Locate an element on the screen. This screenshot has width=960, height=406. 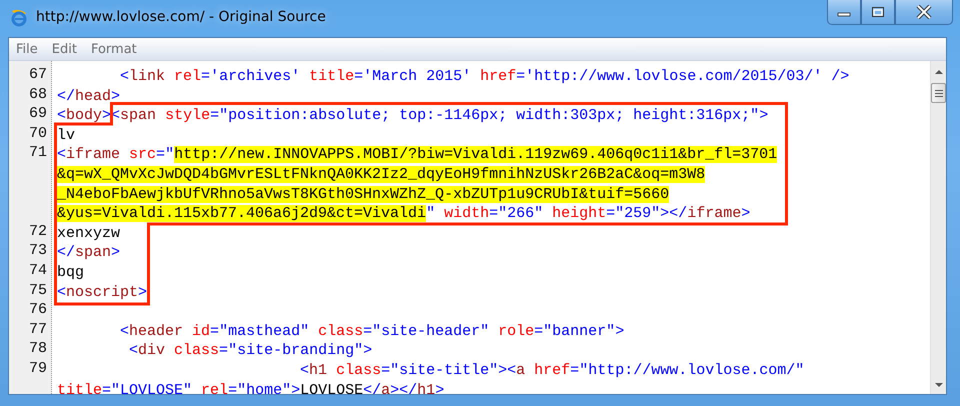
code-line: <h1 class="site-title"><a href="http://www.lovlose.com/" is located at coordinates (552, 370).